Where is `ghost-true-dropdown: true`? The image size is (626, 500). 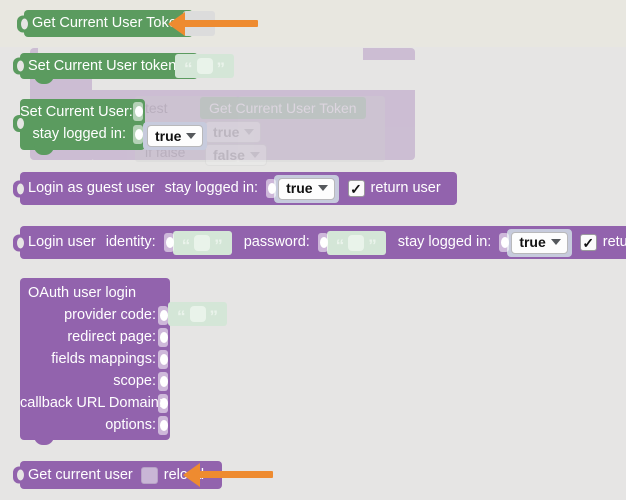
ghost-true-dropdown: true is located at coordinates (233, 132).